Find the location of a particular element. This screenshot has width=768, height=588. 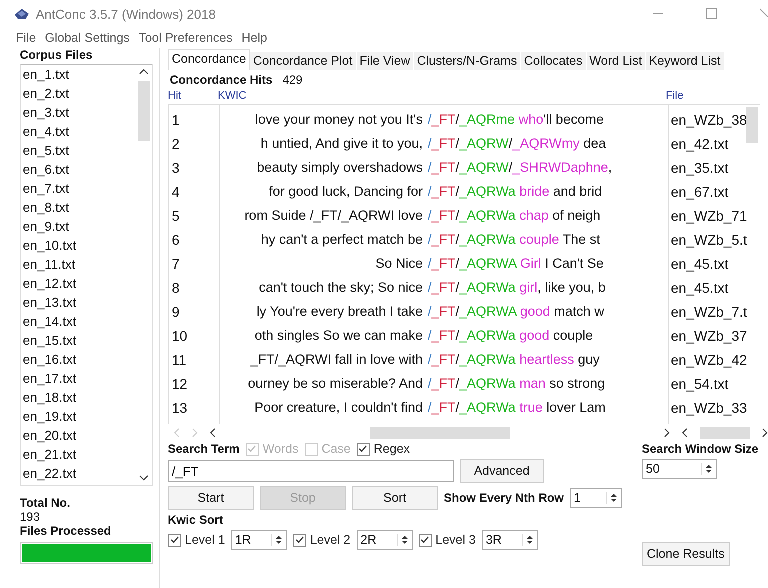

keyword-in-context: /_FT/_AQRWa chap of neigh is located at coordinates (514, 216).